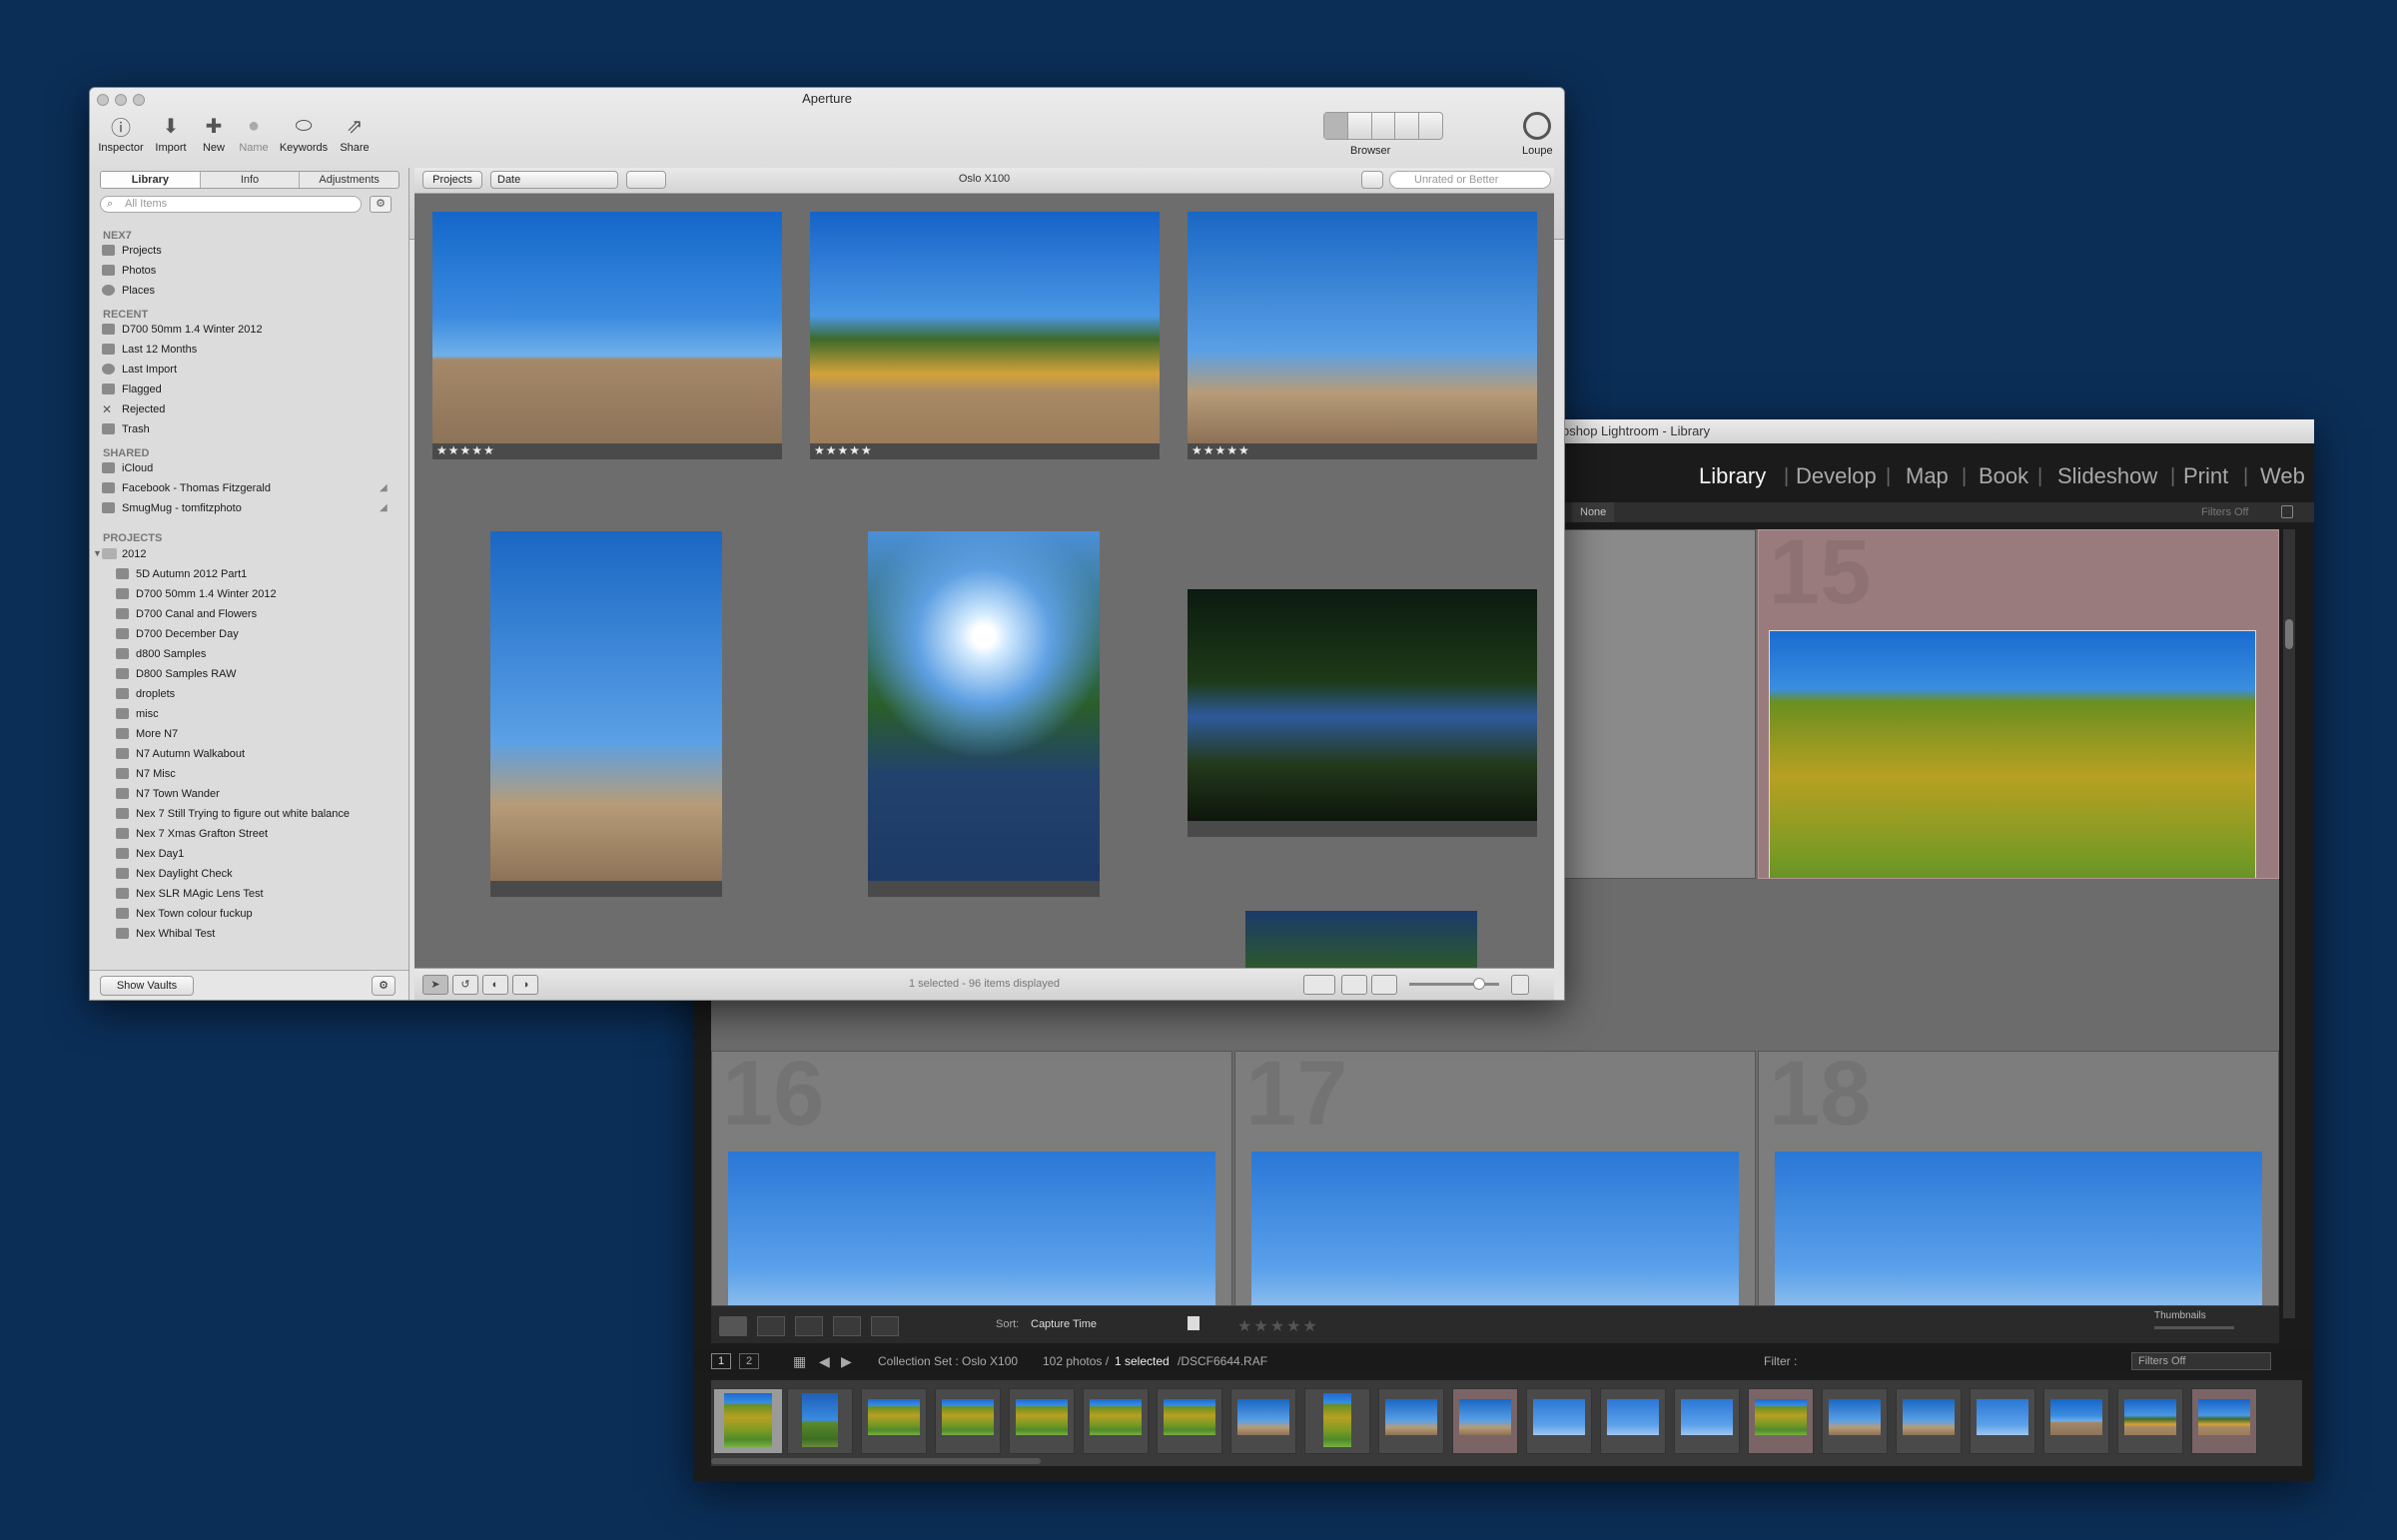  Describe the element at coordinates (187, 614) in the screenshot. I see `sidebar-item-project: D700 Canal and Flowers` at that location.